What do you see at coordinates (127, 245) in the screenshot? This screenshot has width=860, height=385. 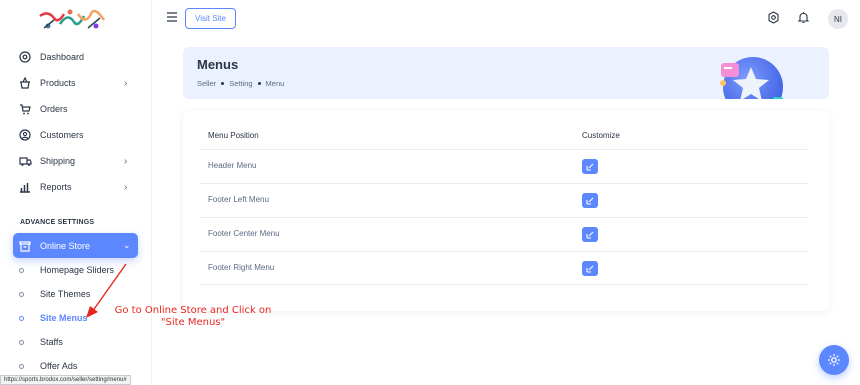 I see `chevron-down-icon: ⌄` at bounding box center [127, 245].